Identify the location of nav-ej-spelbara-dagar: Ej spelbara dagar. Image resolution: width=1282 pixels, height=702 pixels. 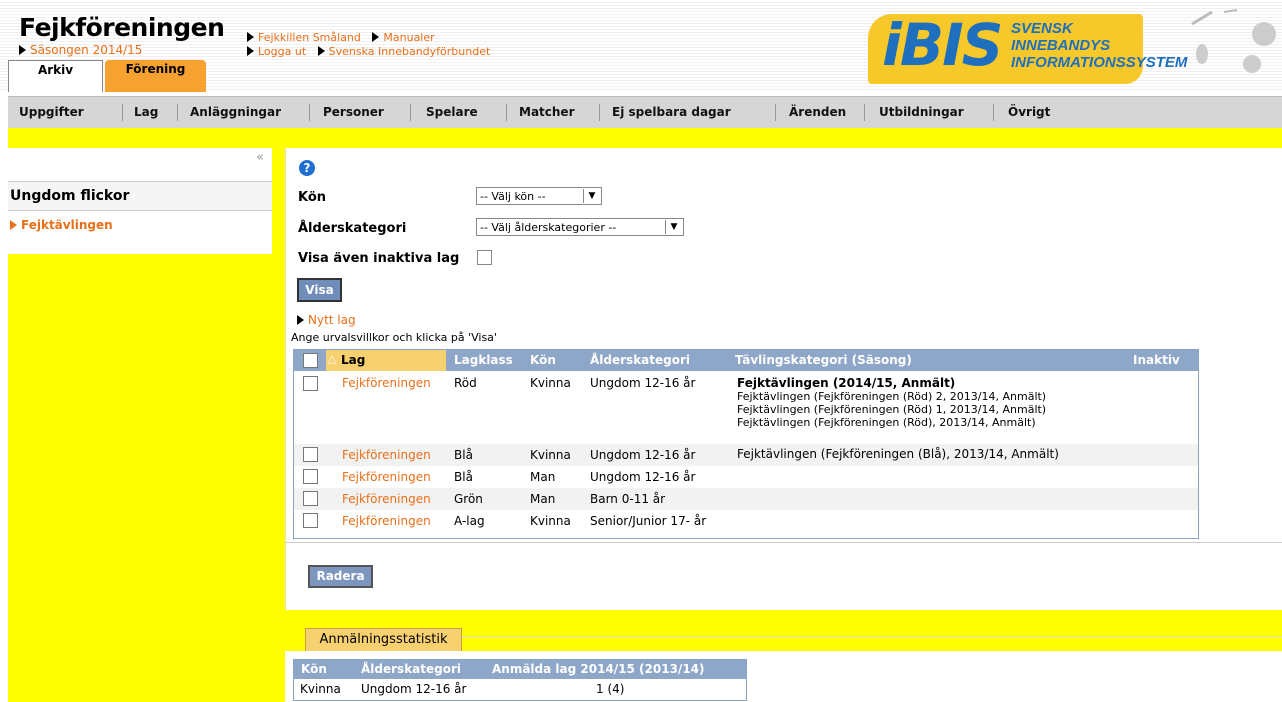
(671, 112).